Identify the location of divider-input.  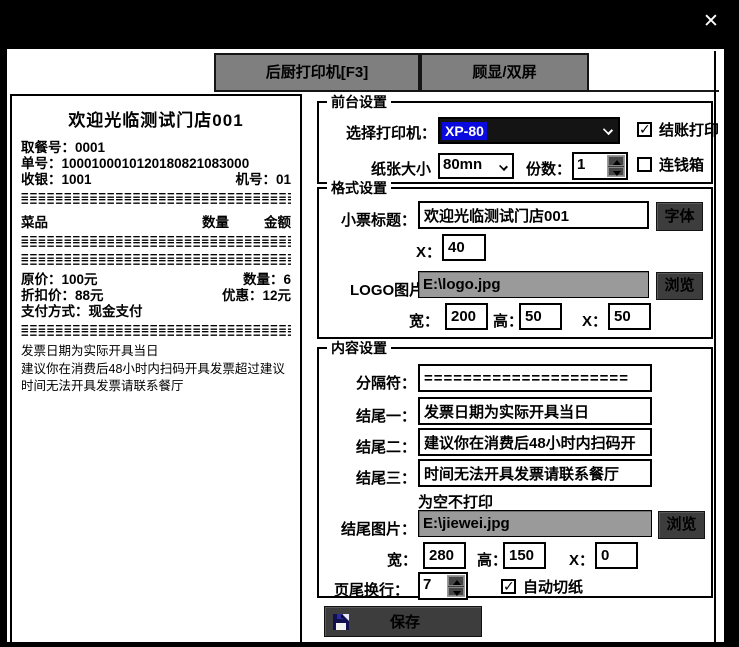
(535, 378).